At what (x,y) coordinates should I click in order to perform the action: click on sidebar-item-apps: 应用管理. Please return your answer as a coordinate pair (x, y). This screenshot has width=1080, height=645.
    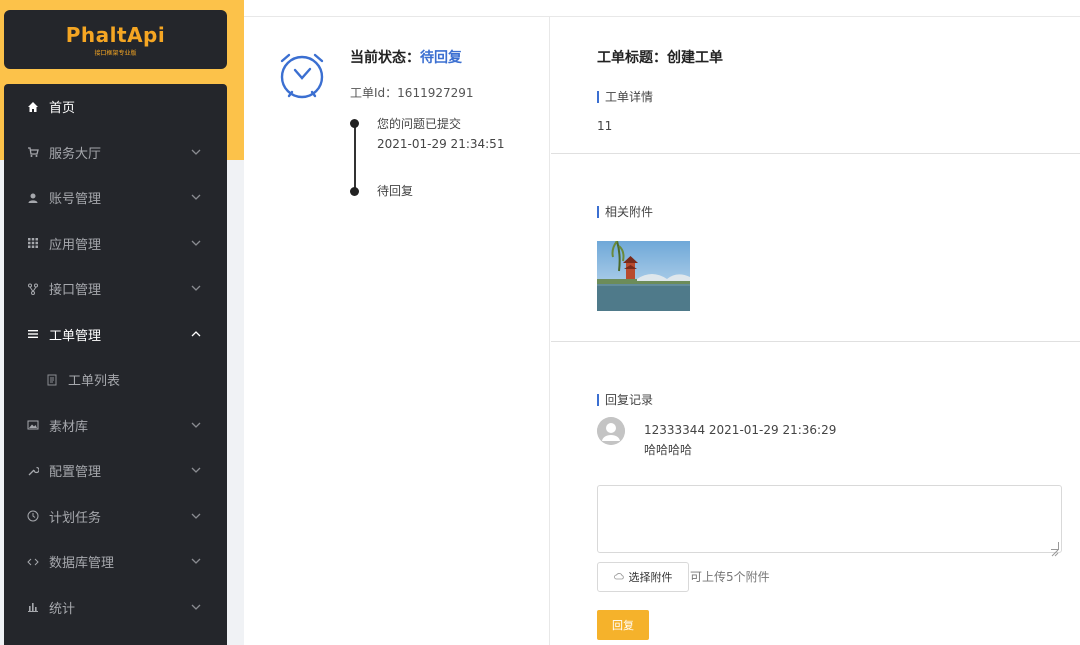
    Looking at the image, I should click on (115, 244).